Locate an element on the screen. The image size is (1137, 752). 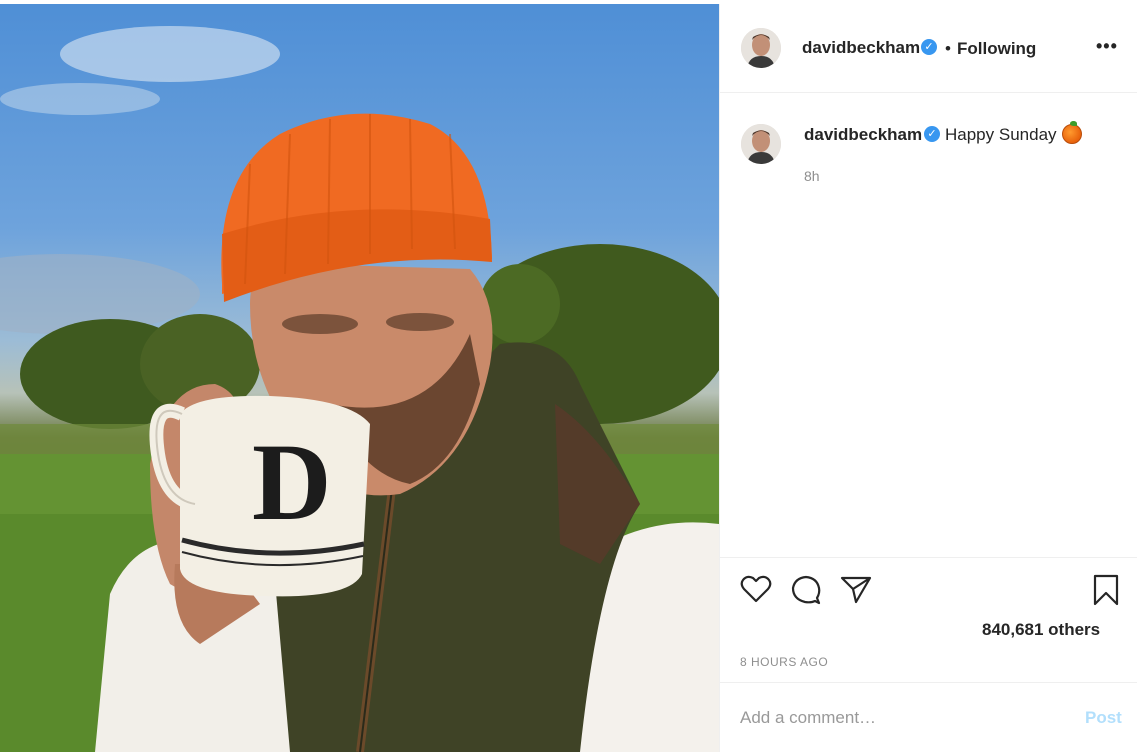
verified-badge-icon: ✓ is located at coordinates (929, 47).